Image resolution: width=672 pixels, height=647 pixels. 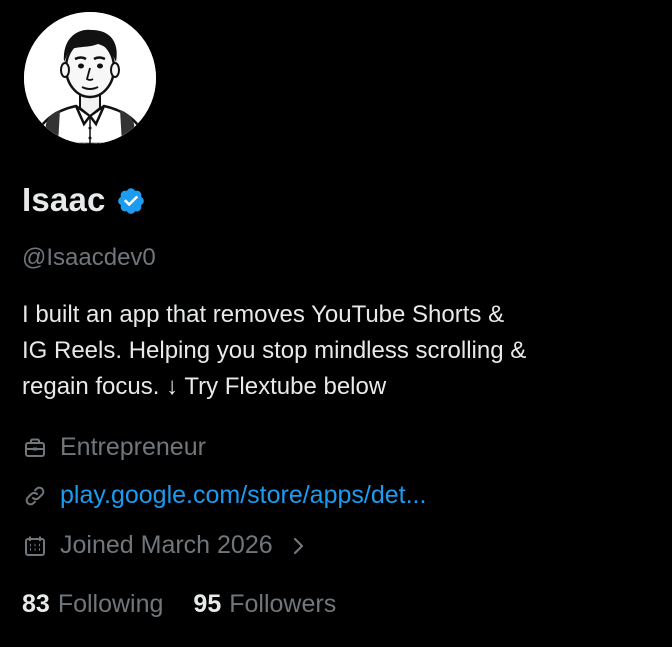 What do you see at coordinates (36, 604) in the screenshot?
I see `following-count: 83` at bounding box center [36, 604].